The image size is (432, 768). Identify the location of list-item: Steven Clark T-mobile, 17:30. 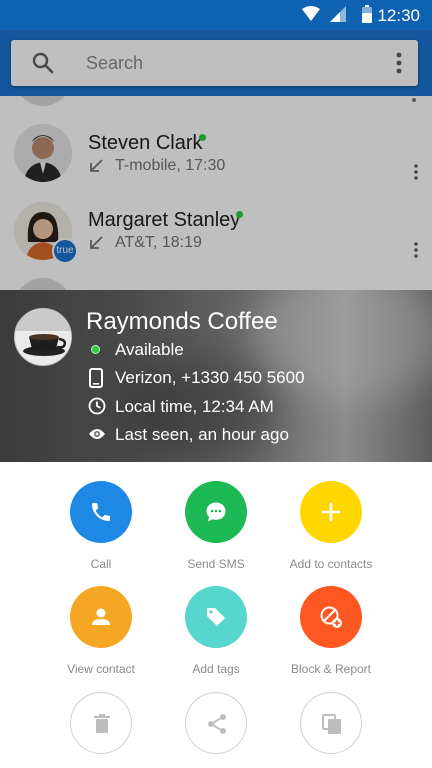
(216, 163).